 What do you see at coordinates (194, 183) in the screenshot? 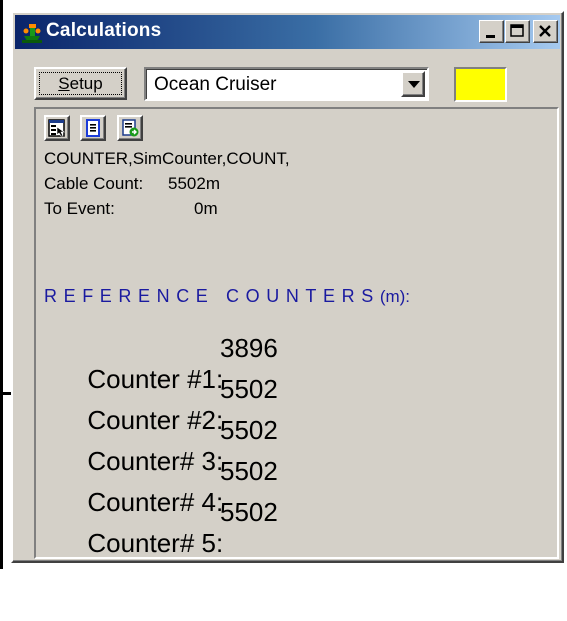
I see `cable-count-value: 5502m` at bounding box center [194, 183].